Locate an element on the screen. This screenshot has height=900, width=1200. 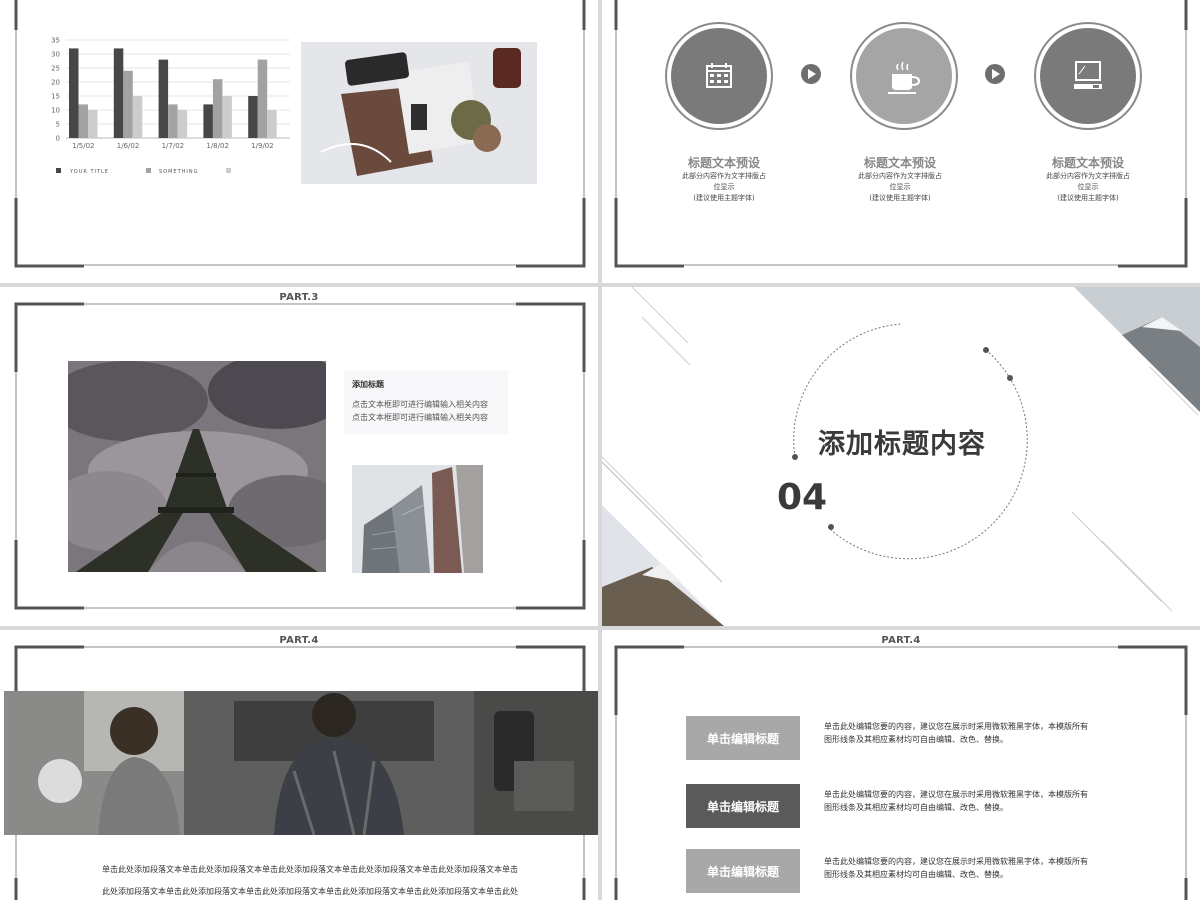
legend-label-2: SOMETHING is located at coordinates (179, 172).